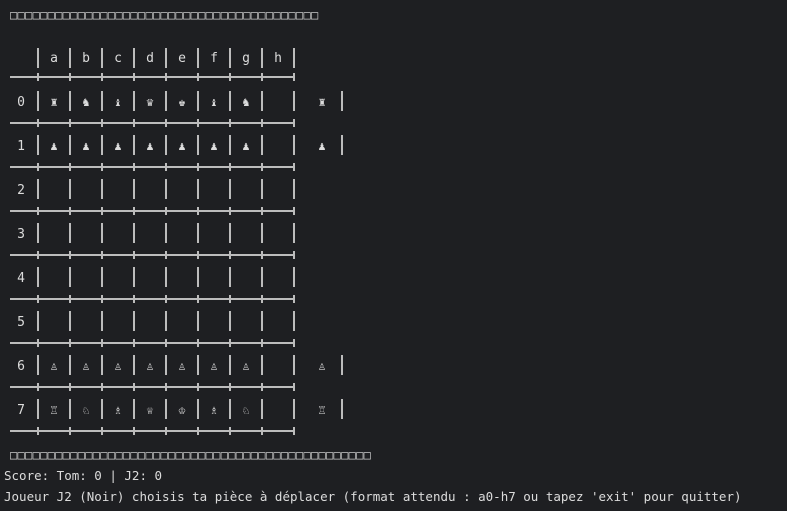  I want to click on column-label: f, so click(214, 58).